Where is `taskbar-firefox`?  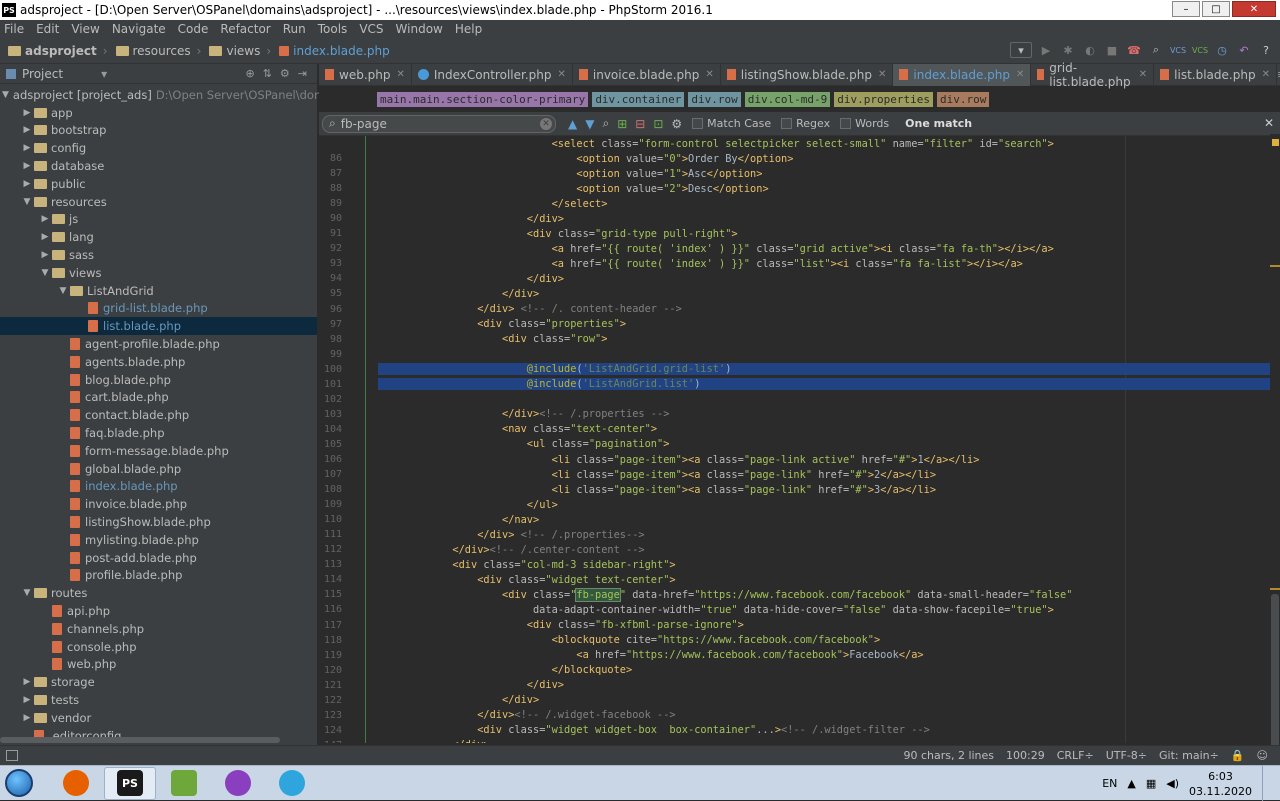
taskbar-firefox is located at coordinates (76, 783).